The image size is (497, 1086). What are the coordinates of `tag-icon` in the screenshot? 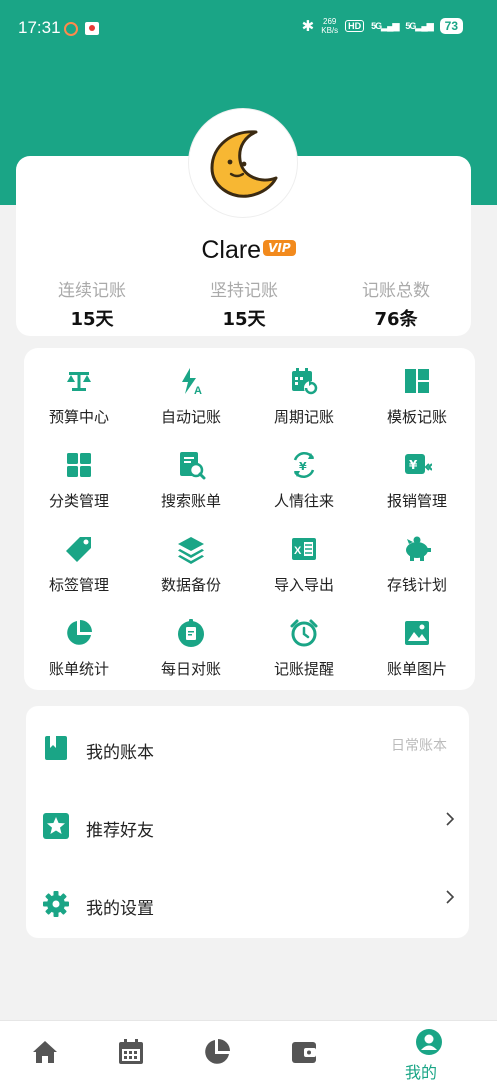 It's located at (78, 549).